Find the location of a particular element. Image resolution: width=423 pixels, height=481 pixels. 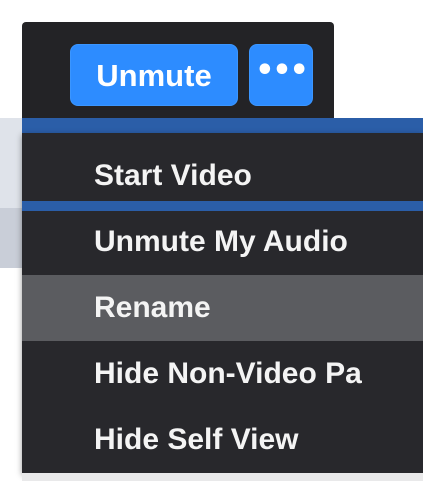

menu-item-unmute-my-audio: Unmute My Audio is located at coordinates (222, 242).